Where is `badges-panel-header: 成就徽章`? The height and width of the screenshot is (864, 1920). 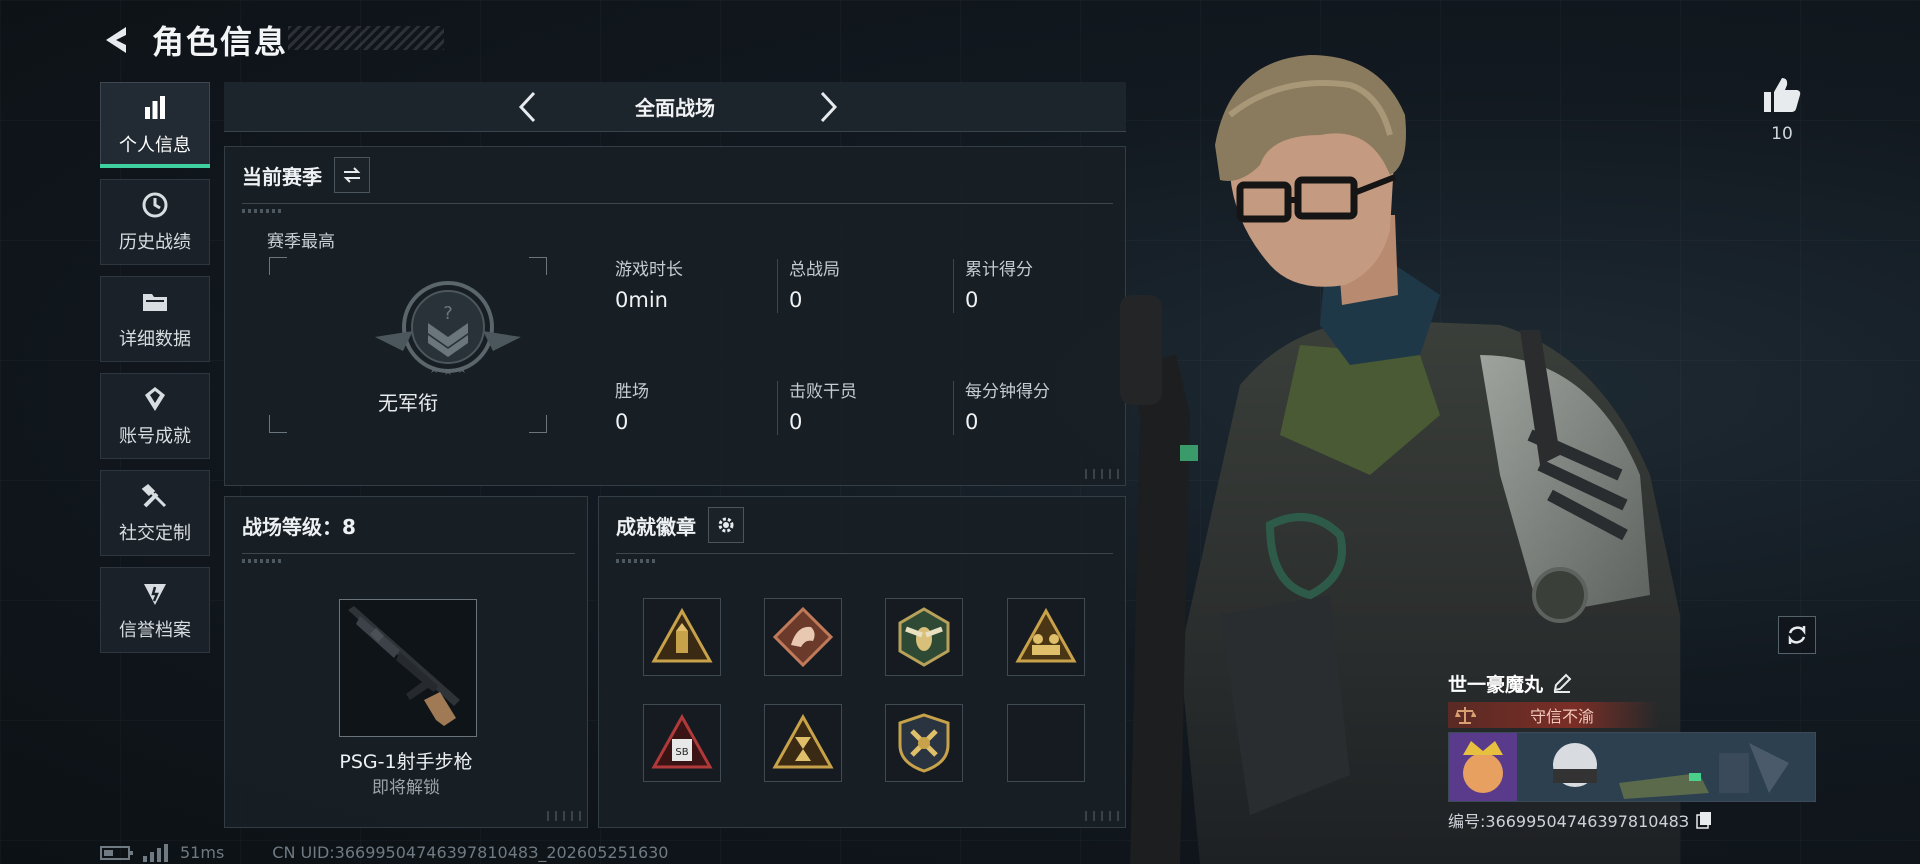 badges-panel-header: 成就徽章 is located at coordinates (680, 525).